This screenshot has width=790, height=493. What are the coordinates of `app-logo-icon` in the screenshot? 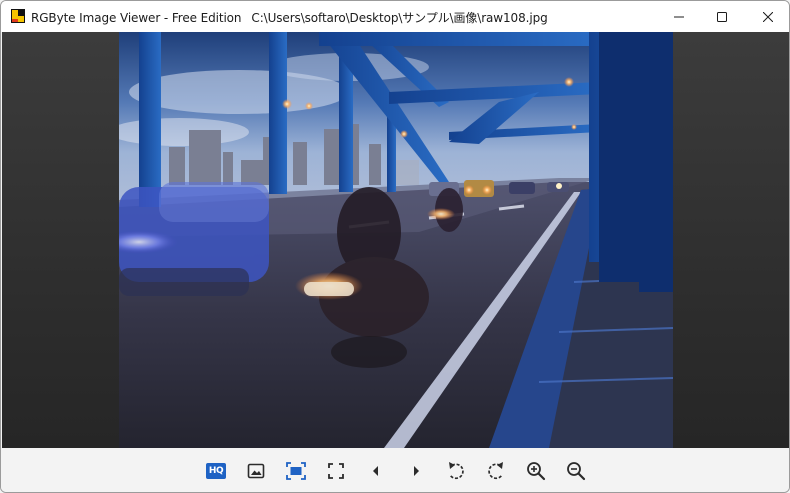 It's located at (18, 16).